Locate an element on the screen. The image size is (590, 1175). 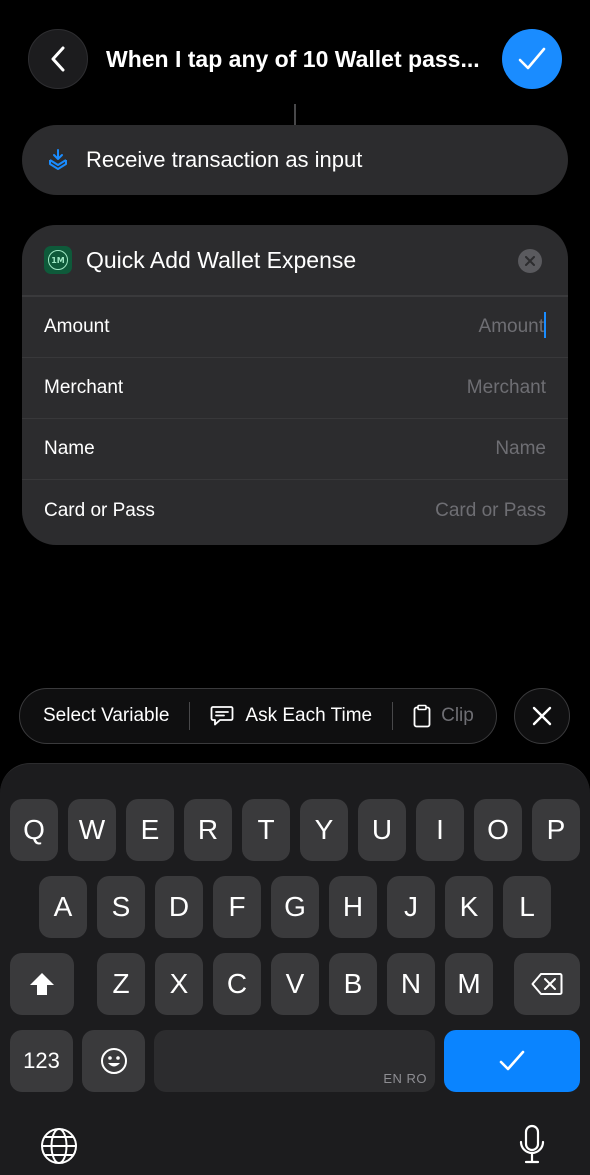
merchant-input: Merchant is located at coordinates (506, 388).